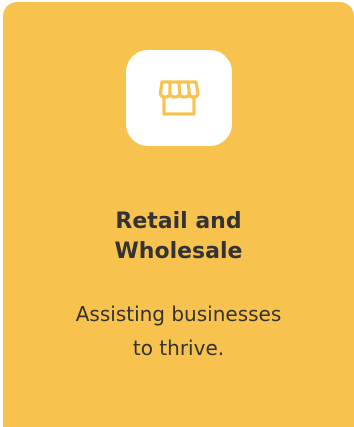 The image size is (354, 427). What do you see at coordinates (178, 221) in the screenshot?
I see `card-title-line-1: Retail and` at bounding box center [178, 221].